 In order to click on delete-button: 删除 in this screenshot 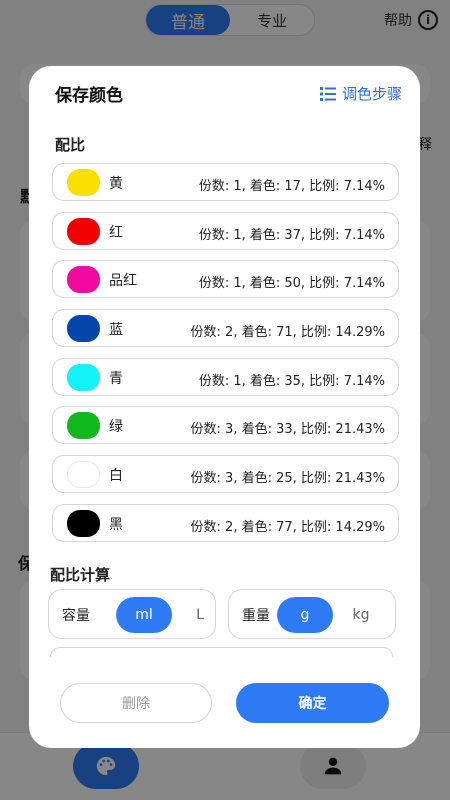, I will do `click(136, 703)`.